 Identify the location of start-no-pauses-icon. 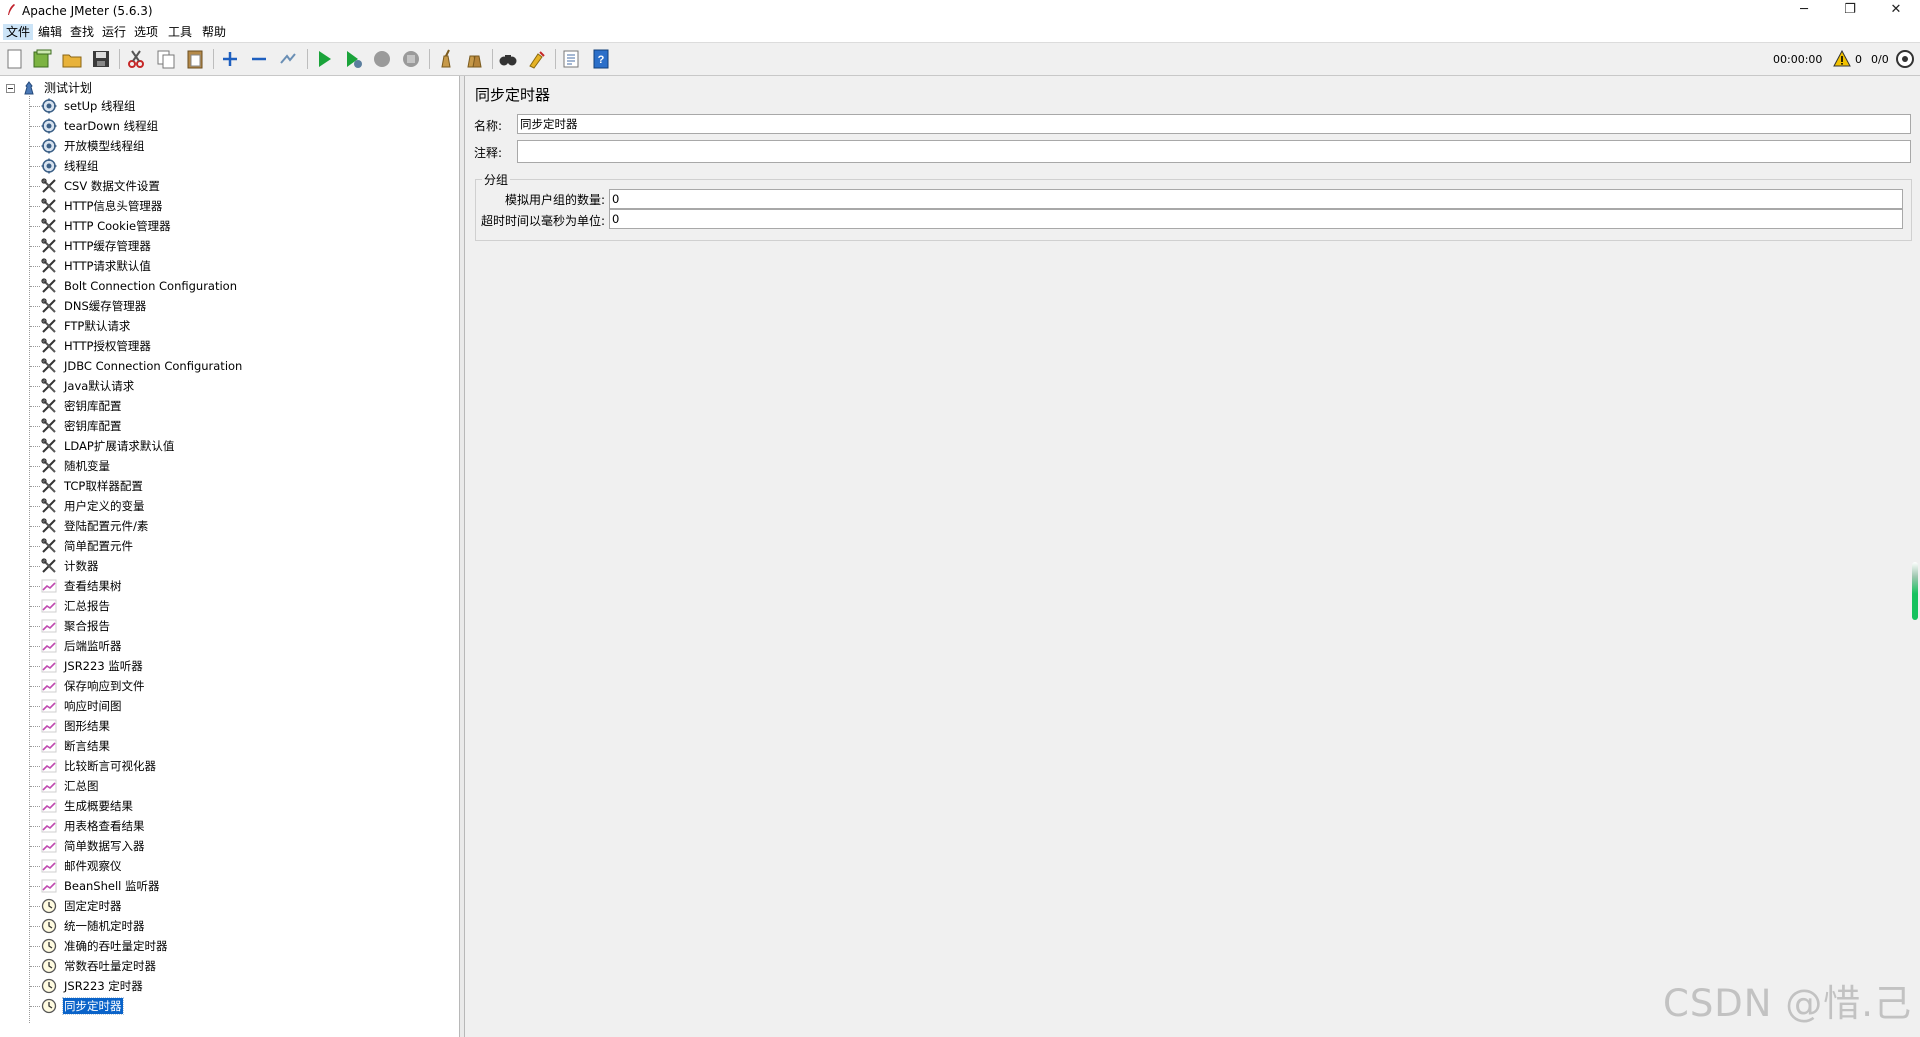
(353, 59).